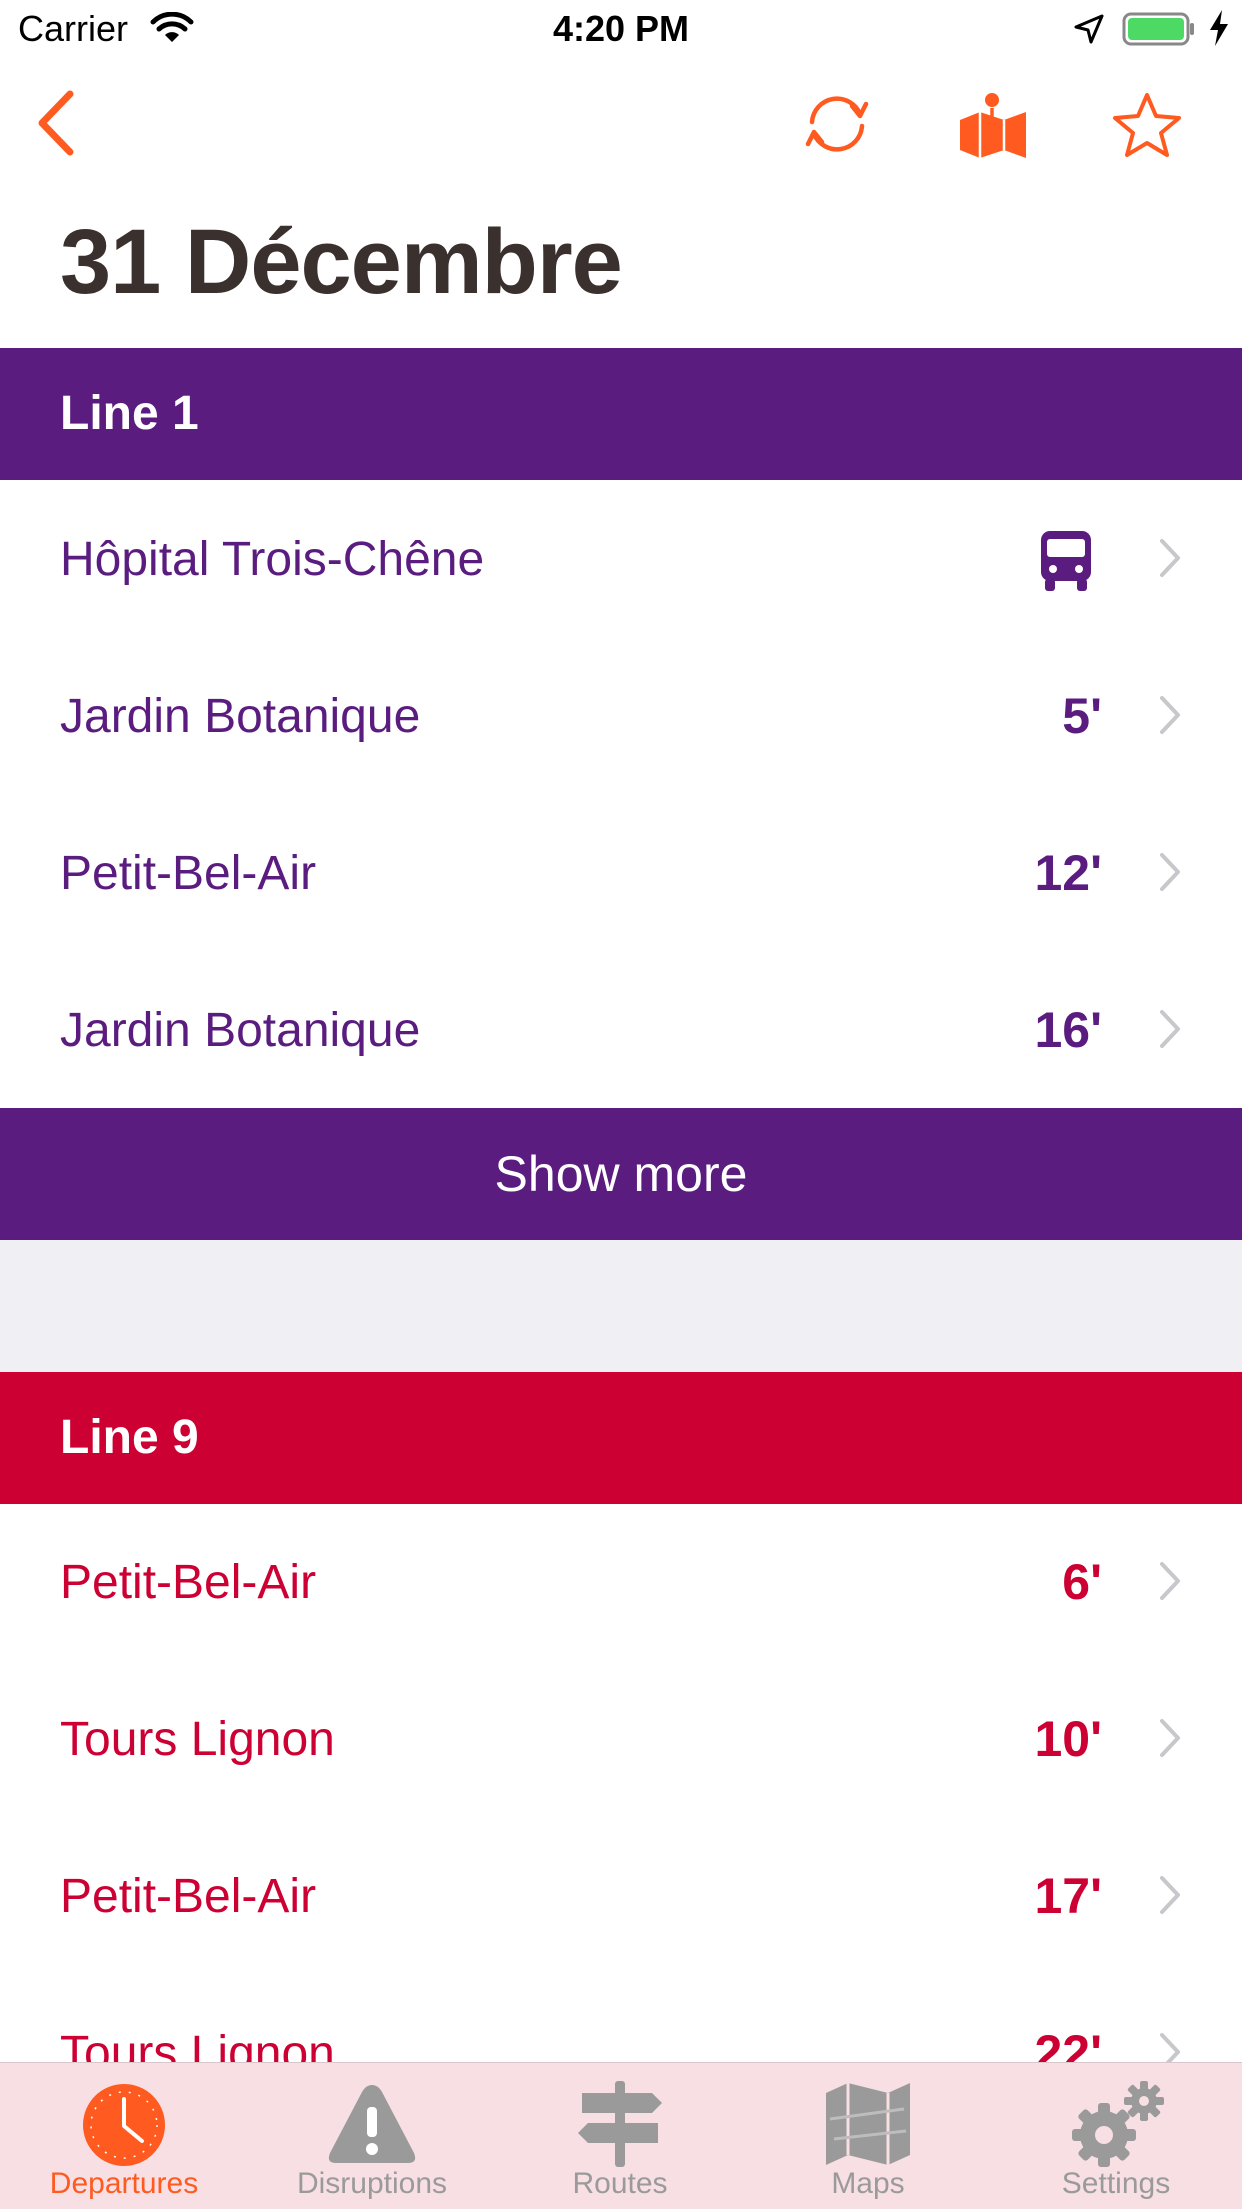 Image resolution: width=1242 pixels, height=2209 pixels. Describe the element at coordinates (124, 2124) in the screenshot. I see `clock-icon` at that location.